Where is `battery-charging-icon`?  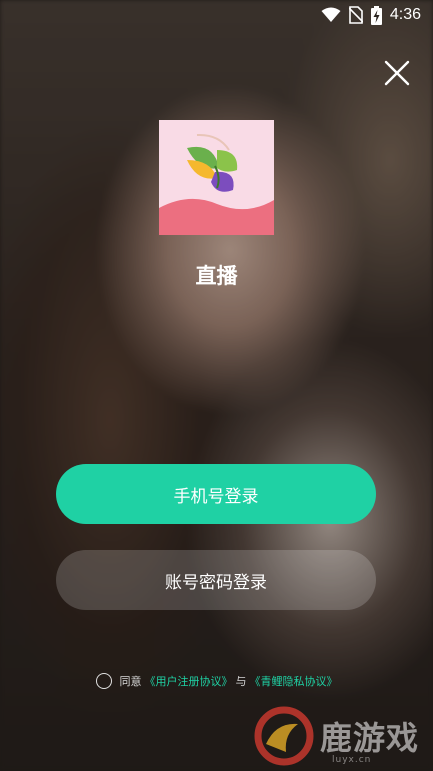
battery-charging-icon is located at coordinates (376, 15).